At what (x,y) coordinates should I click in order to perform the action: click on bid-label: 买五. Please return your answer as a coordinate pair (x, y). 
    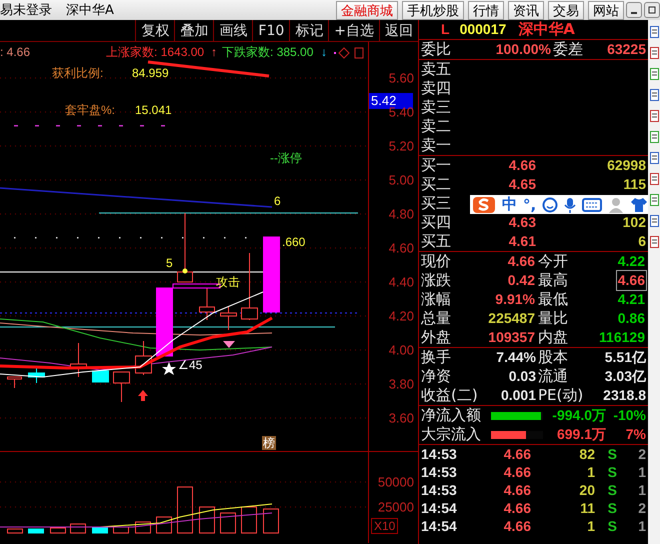
    Looking at the image, I should click on (436, 241).